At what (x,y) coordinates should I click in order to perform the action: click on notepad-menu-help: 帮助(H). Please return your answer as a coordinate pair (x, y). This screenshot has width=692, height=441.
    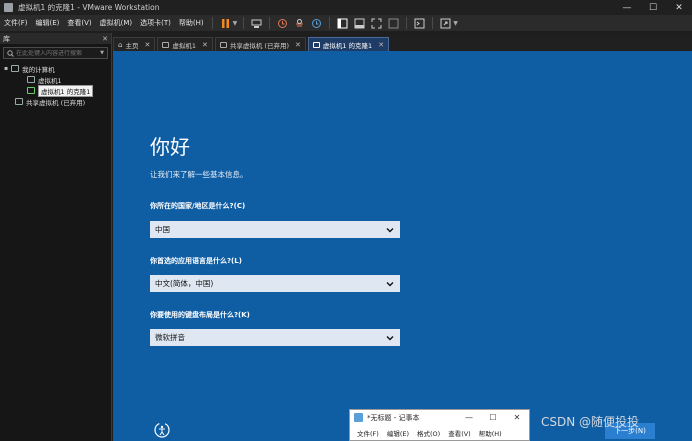
    Looking at the image, I should click on (490, 433).